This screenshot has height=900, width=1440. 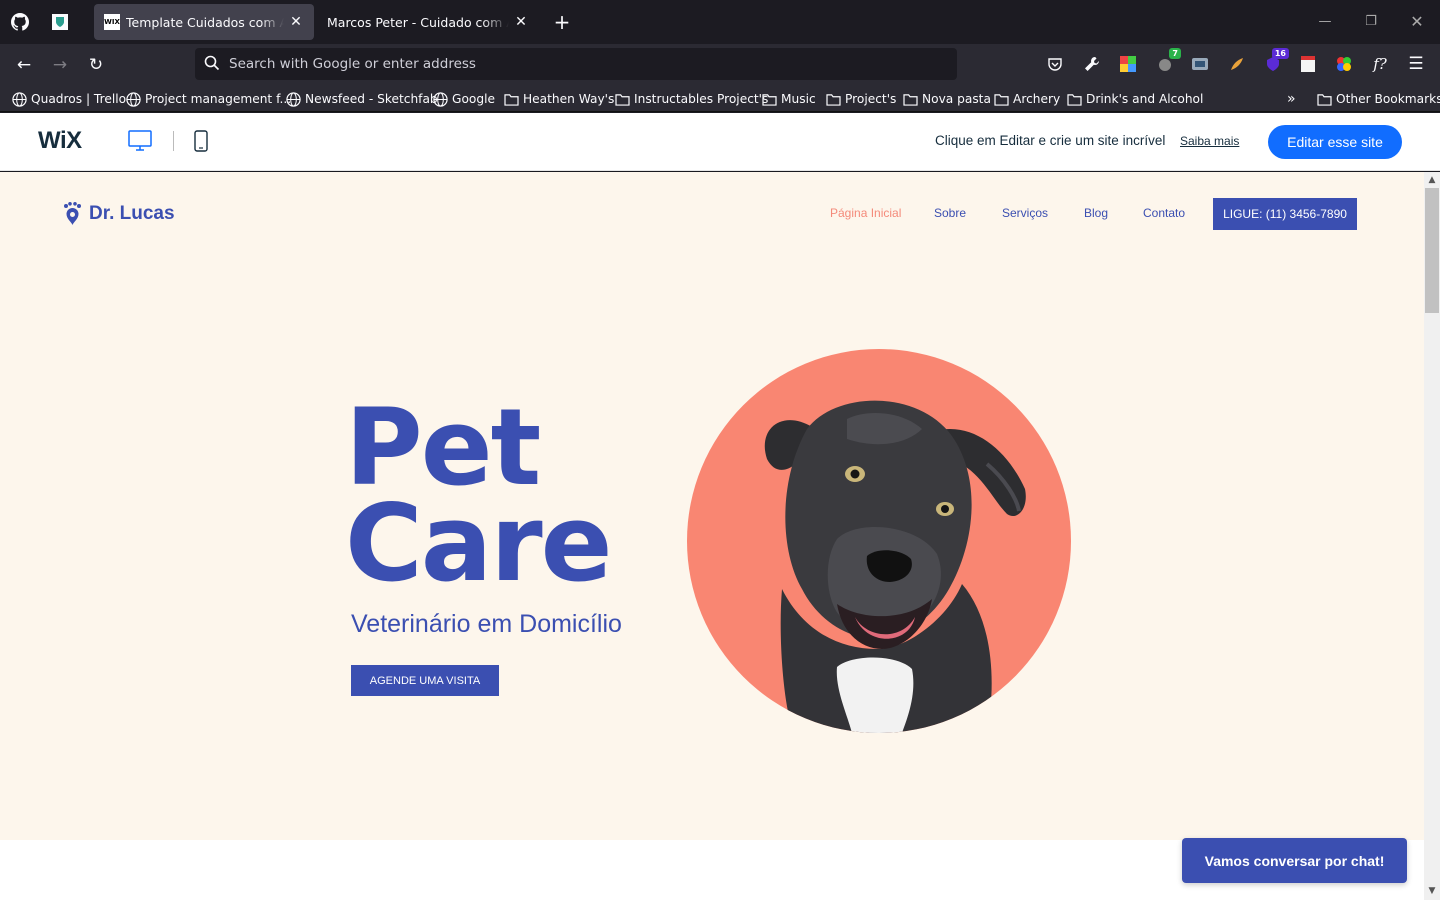 I want to click on wix-edit-message: Clique em Editar e crie um site incrível, so click(x=1050, y=140).